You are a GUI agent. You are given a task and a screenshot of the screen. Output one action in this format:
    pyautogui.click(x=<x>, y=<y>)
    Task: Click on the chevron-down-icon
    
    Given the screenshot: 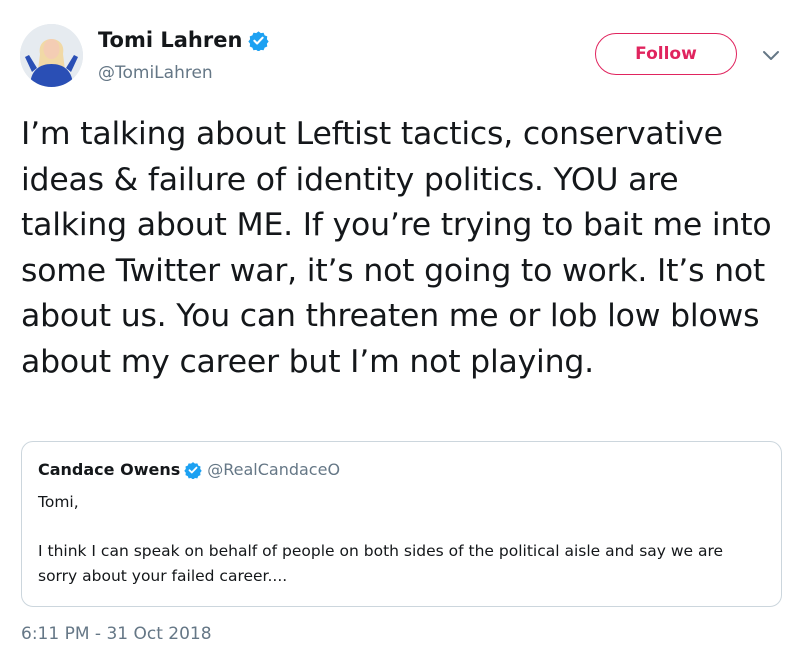 What is the action you would take?
    pyautogui.click(x=771, y=56)
    